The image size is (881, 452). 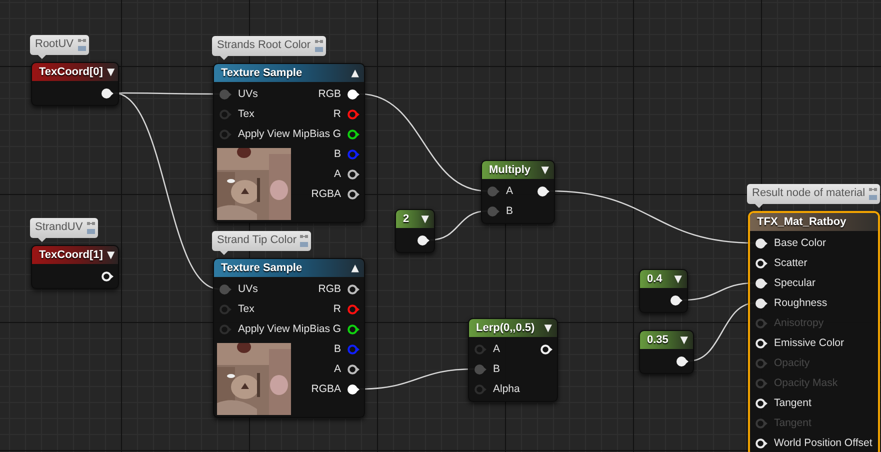 What do you see at coordinates (657, 340) in the screenshot?
I see `node-title: 0.35` at bounding box center [657, 340].